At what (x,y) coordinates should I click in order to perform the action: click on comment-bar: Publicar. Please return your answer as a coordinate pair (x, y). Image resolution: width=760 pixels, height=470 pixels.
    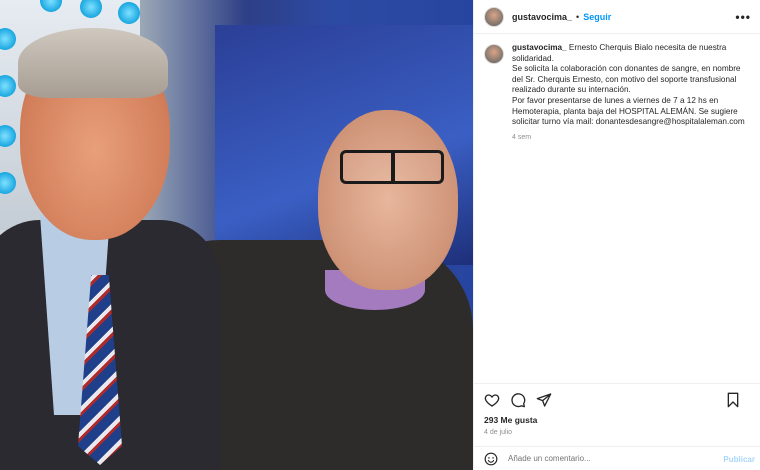
    Looking at the image, I should click on (617, 458).